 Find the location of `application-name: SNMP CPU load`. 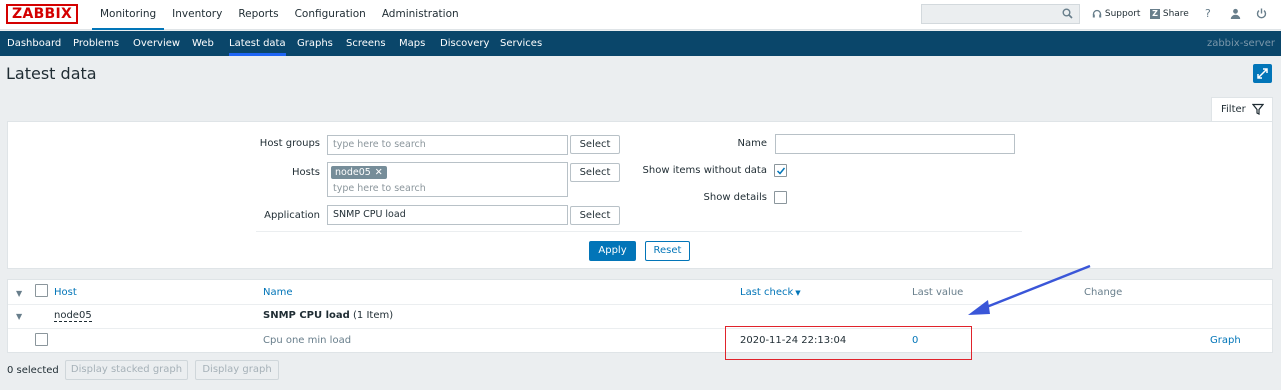

application-name: SNMP CPU load is located at coordinates (306, 315).